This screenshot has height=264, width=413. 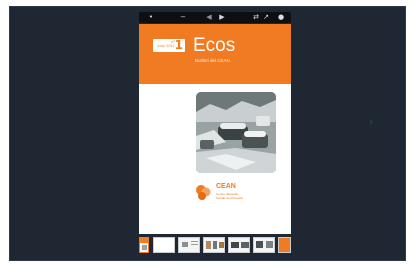 What do you see at coordinates (214, 45) in the screenshot?
I see `cover-title: Ecos` at bounding box center [214, 45].